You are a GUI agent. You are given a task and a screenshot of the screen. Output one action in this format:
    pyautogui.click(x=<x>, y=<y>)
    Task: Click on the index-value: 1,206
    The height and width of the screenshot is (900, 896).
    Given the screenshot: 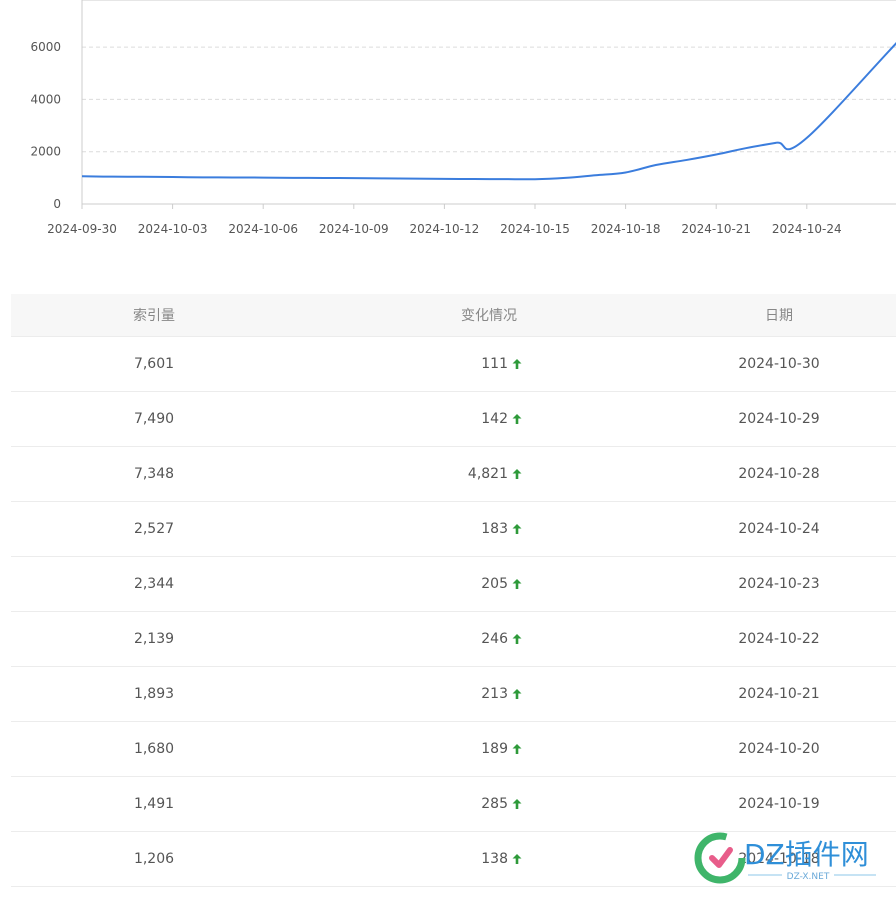 What is the action you would take?
    pyautogui.click(x=154, y=859)
    